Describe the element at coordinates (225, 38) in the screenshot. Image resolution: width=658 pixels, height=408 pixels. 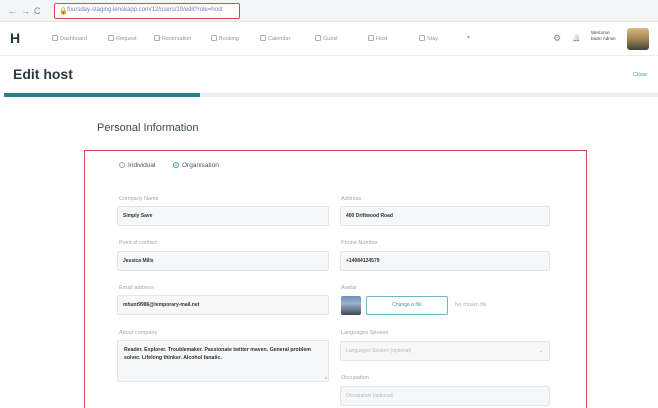
I see `nav-booking: Booking` at that location.